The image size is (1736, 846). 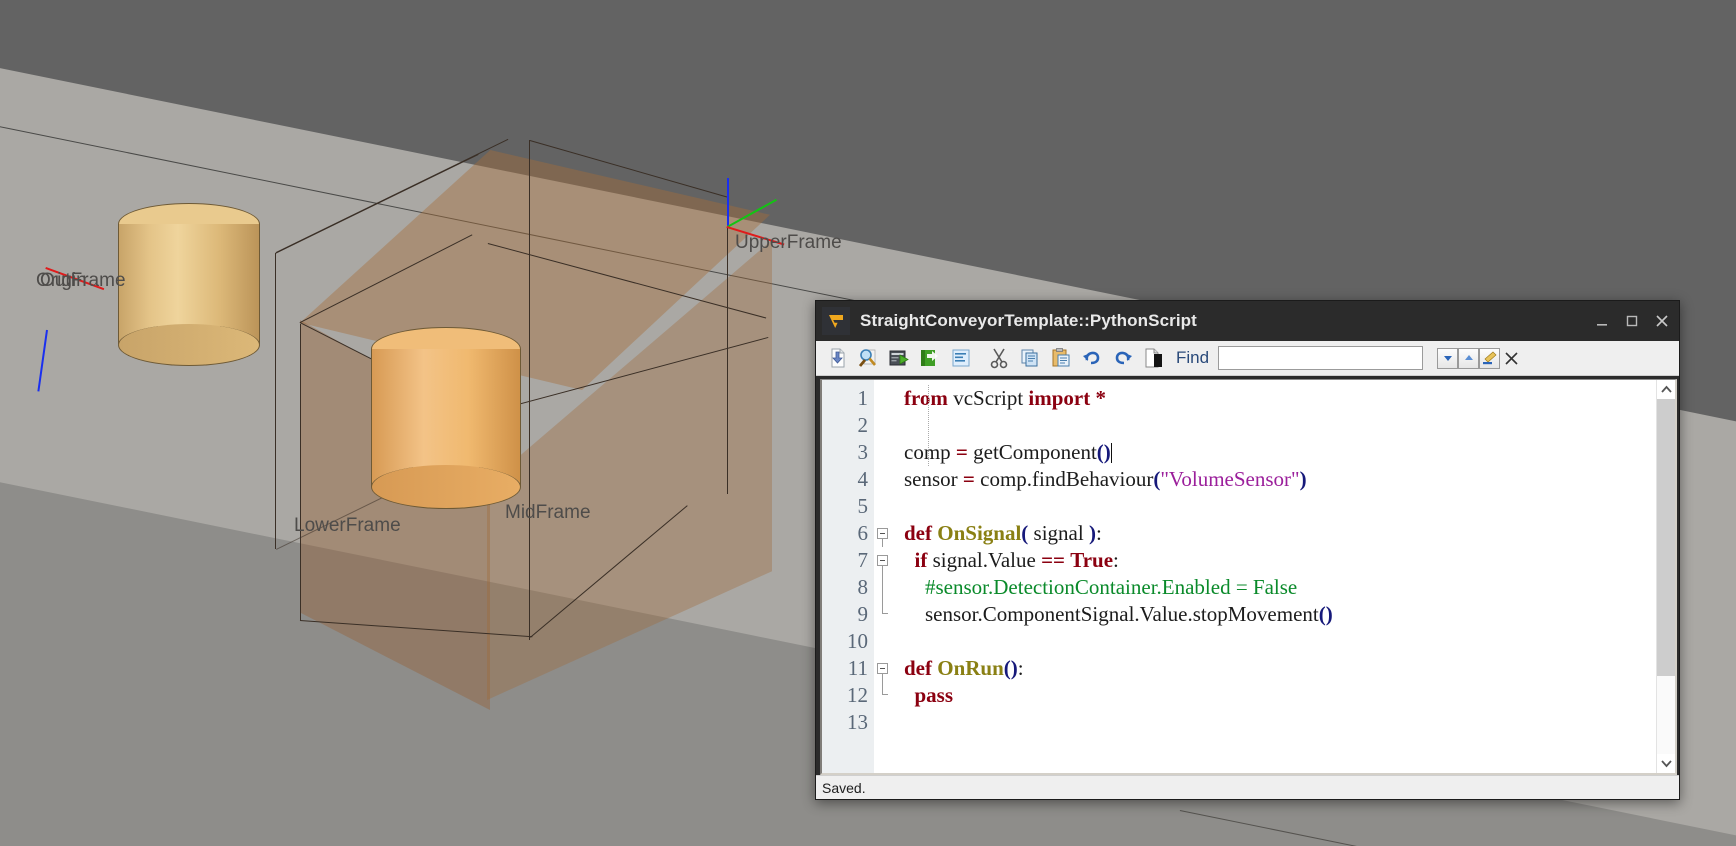 What do you see at coordinates (991, 398) in the screenshot?
I see `code-token: vcScript` at bounding box center [991, 398].